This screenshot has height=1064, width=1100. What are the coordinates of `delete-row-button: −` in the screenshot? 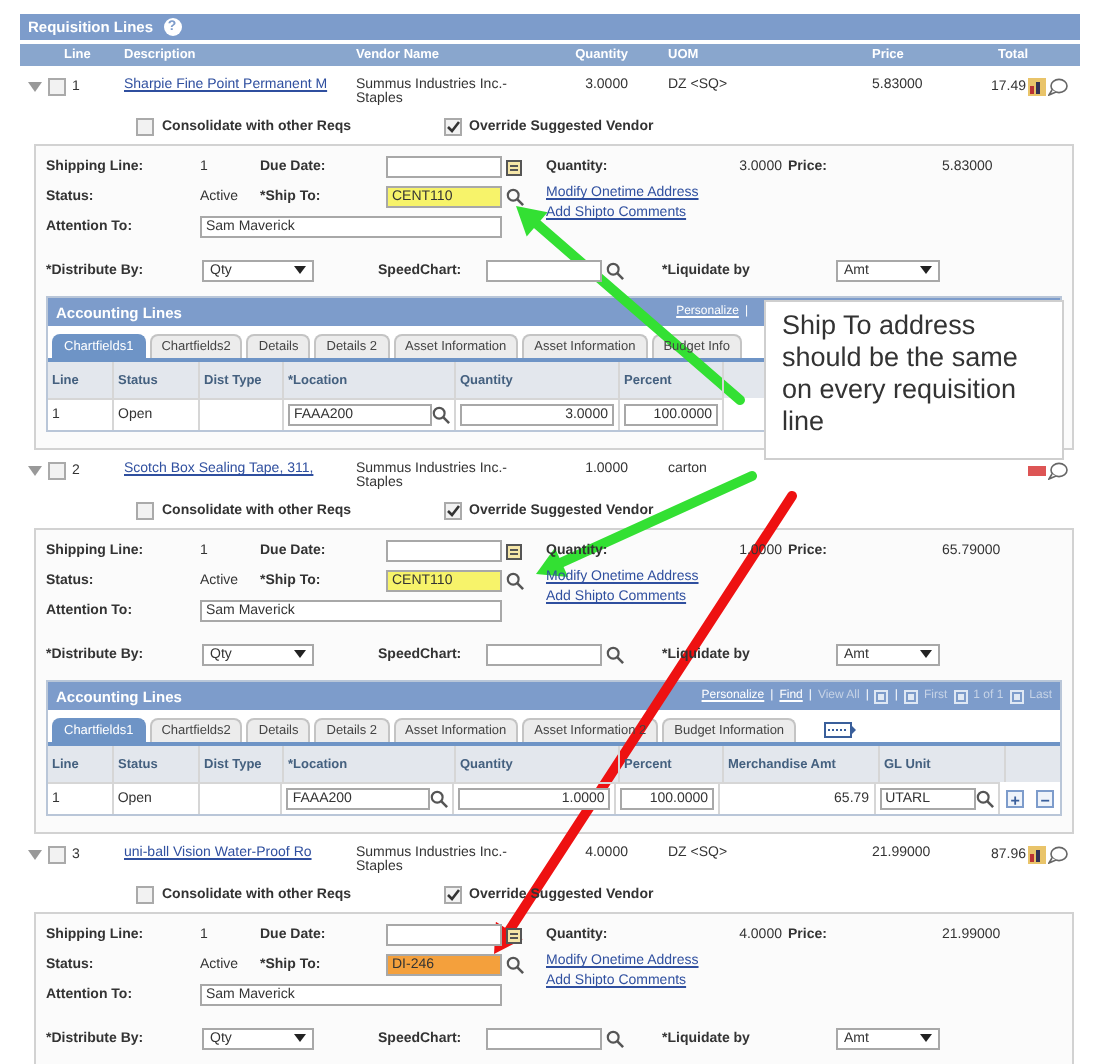 It's located at (1045, 798).